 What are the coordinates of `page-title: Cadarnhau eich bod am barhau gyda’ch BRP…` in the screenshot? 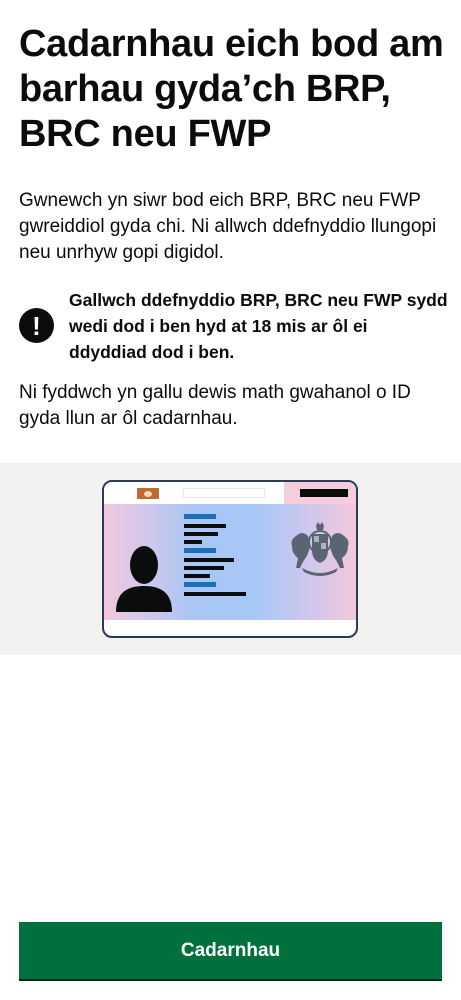 It's located at (231, 89).